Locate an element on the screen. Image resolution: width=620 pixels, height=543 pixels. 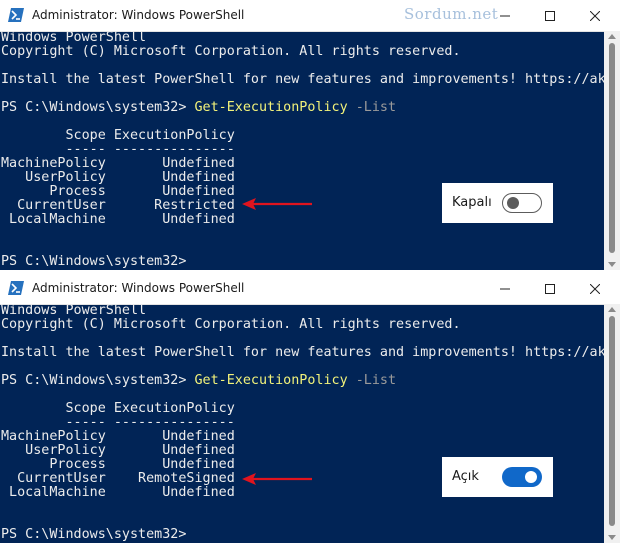
table-row: CurrentUser Restricted is located at coordinates (118, 205).